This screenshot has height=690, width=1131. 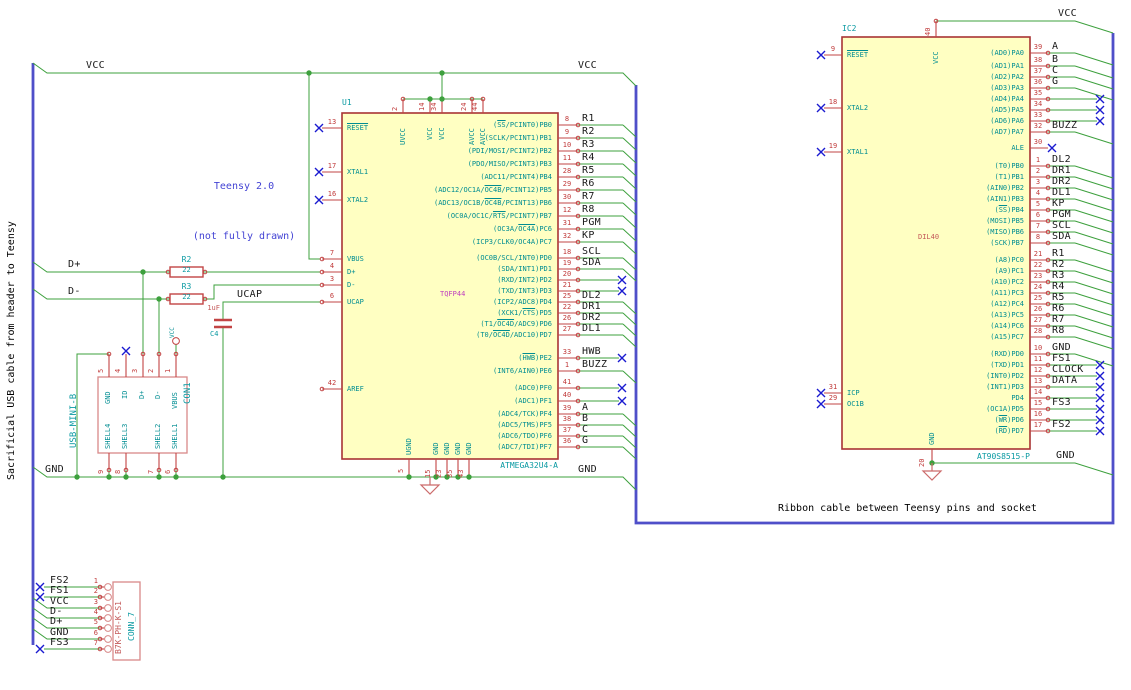 What do you see at coordinates (1068, 369) in the screenshot?
I see `net-label: CLOCK` at bounding box center [1068, 369].